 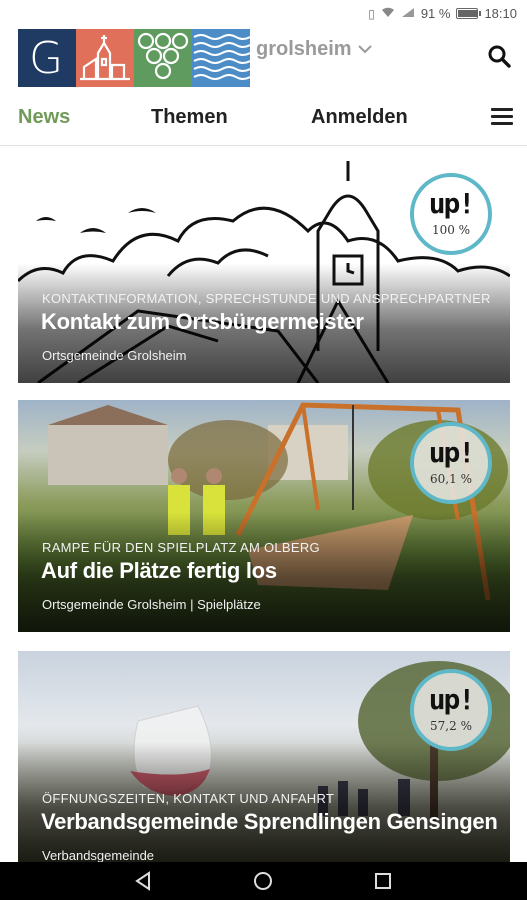 I want to click on card-kicker: ÖFFNUNGSZEITEN, KONTAKT UND ANFAHRT, so click(x=188, y=798).